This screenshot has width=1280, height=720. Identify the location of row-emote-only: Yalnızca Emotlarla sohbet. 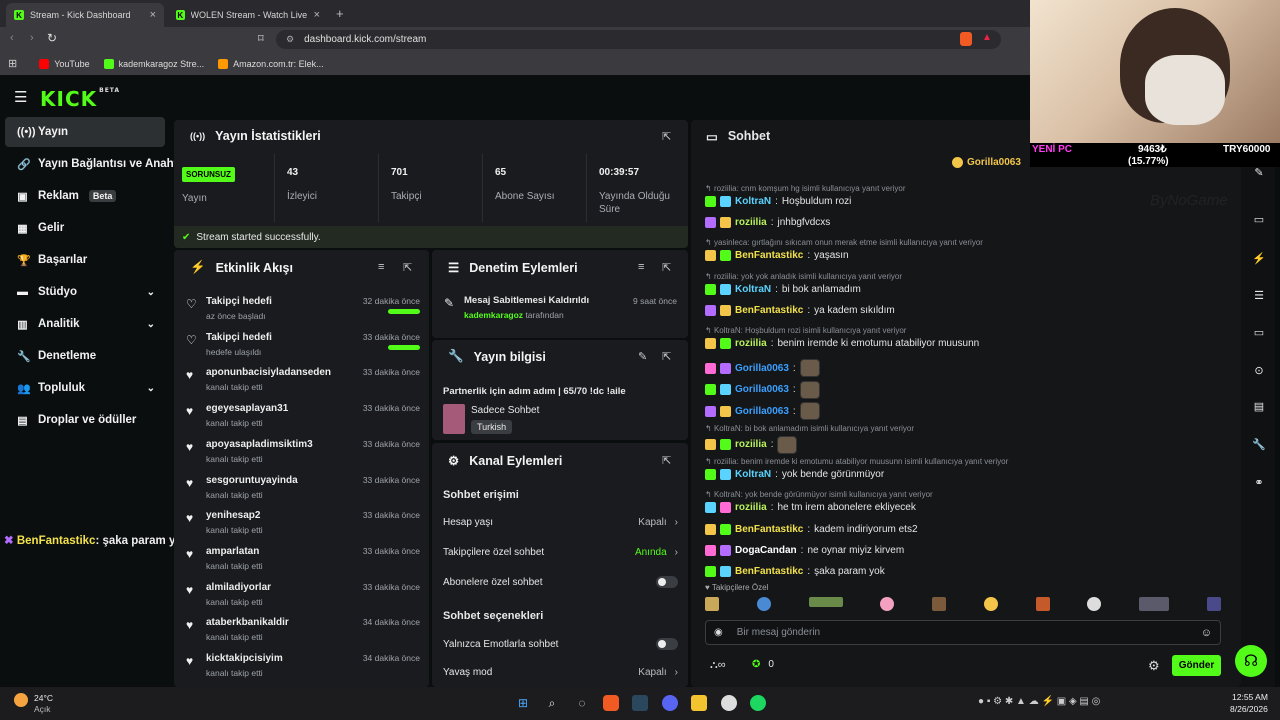
(560, 644).